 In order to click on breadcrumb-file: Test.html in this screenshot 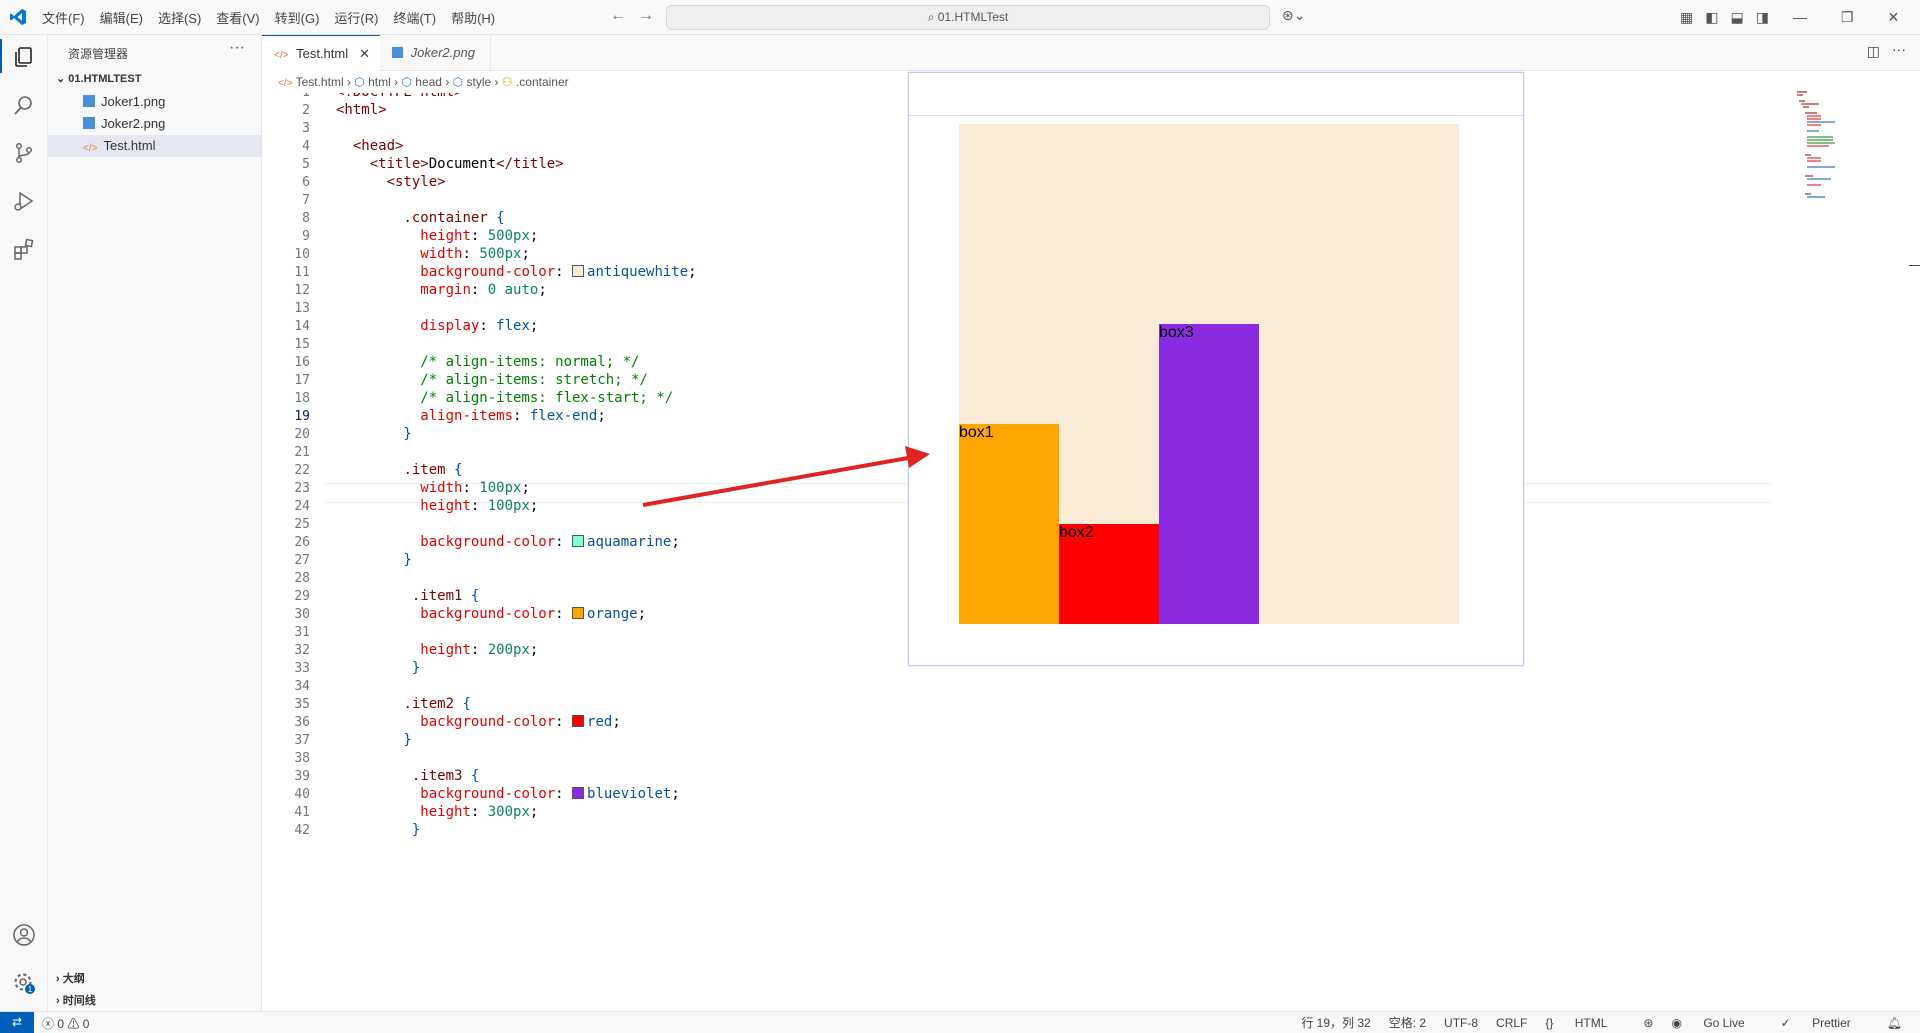, I will do `click(320, 82)`.